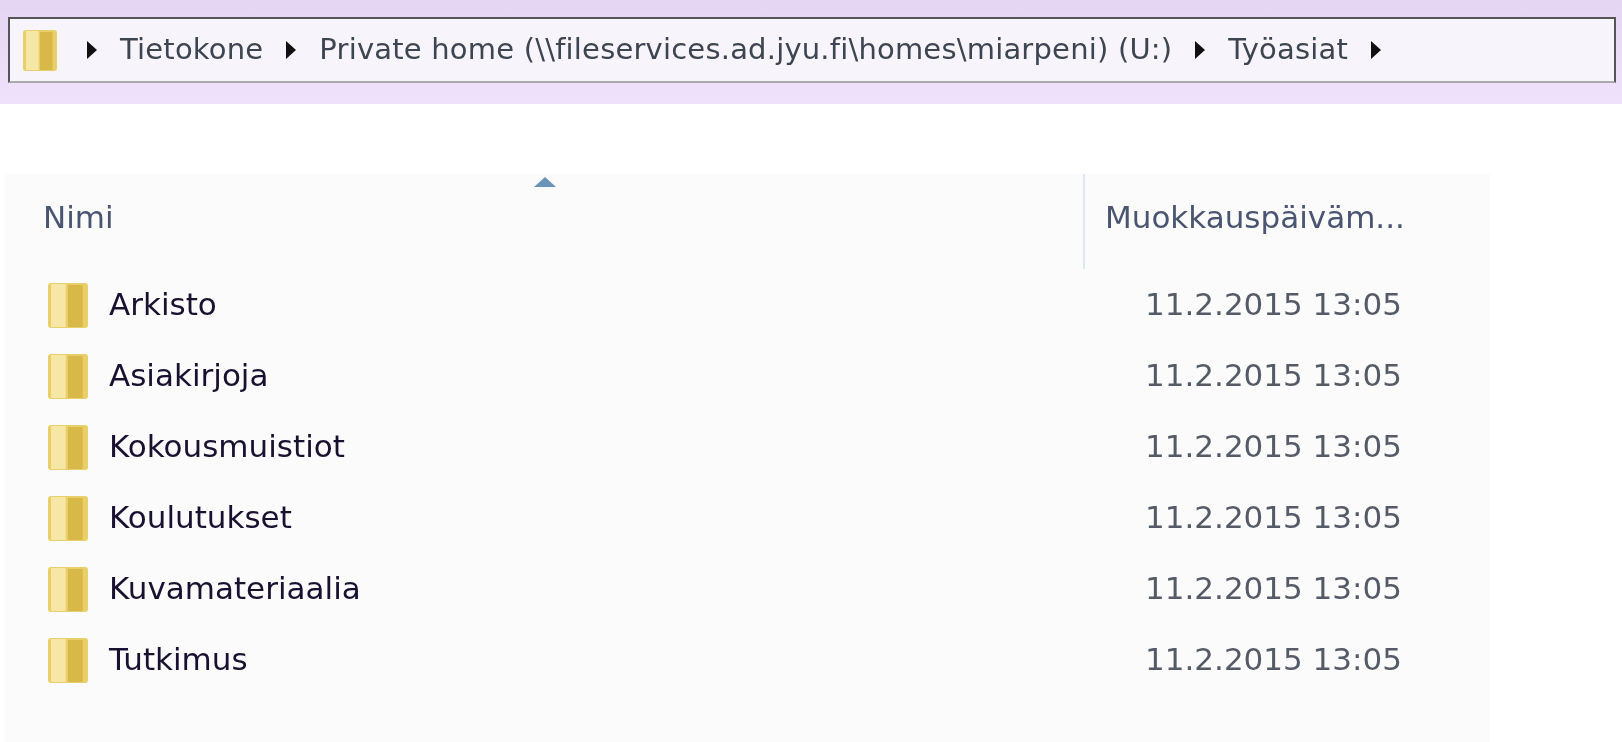  What do you see at coordinates (200, 517) in the screenshot?
I see `file-name: Koulutukset` at bounding box center [200, 517].